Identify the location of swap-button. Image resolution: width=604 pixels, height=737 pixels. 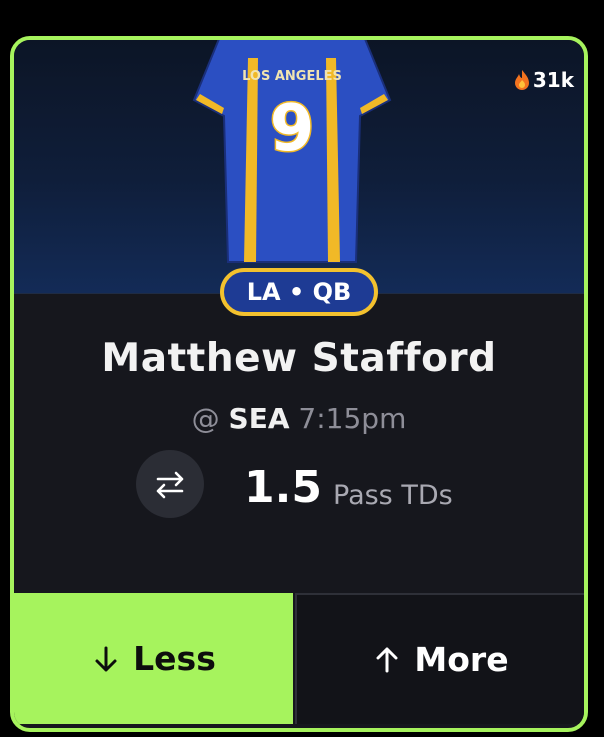
(170, 484).